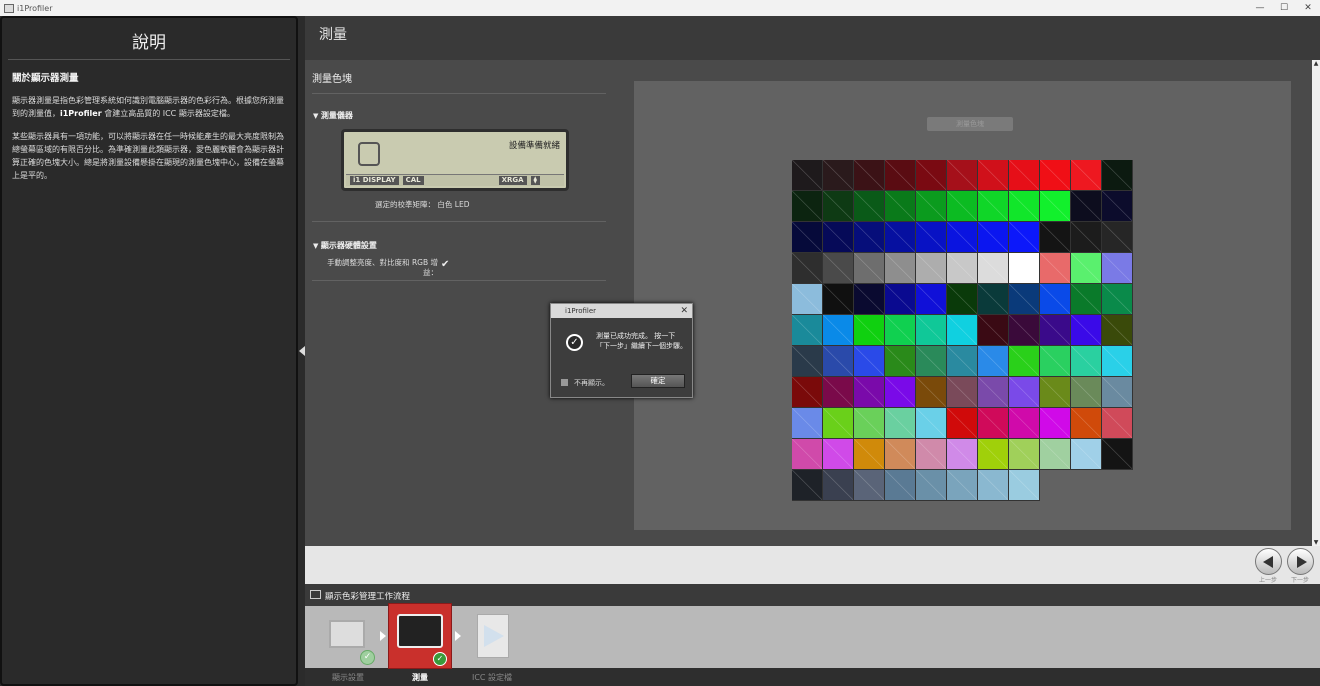 The image size is (1320, 686). What do you see at coordinates (1260, 8) in the screenshot?
I see `minimize-button: —` at bounding box center [1260, 8].